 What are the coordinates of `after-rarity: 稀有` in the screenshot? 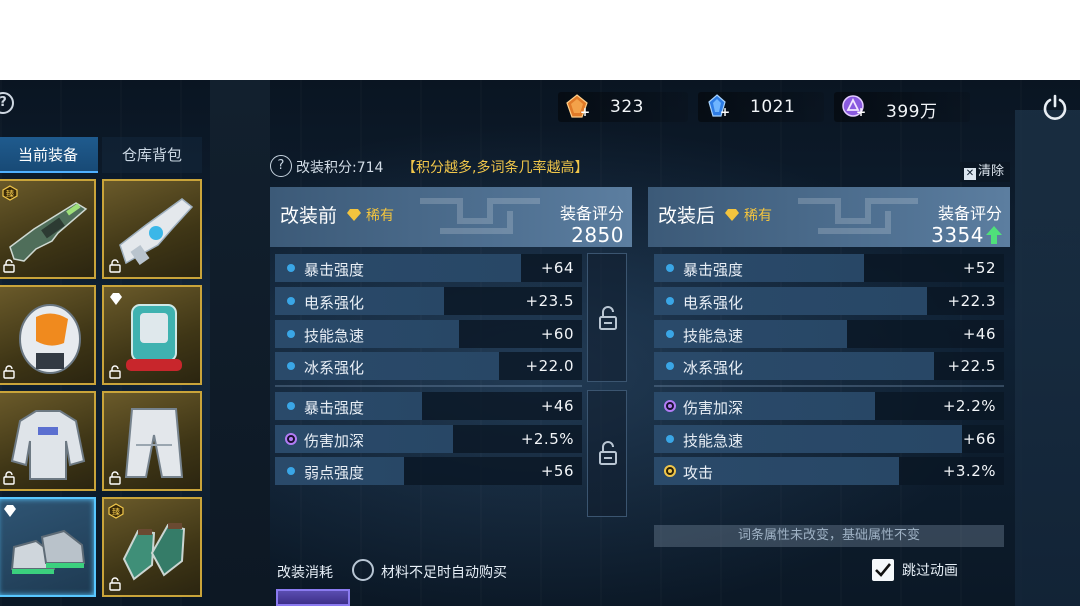 It's located at (748, 215).